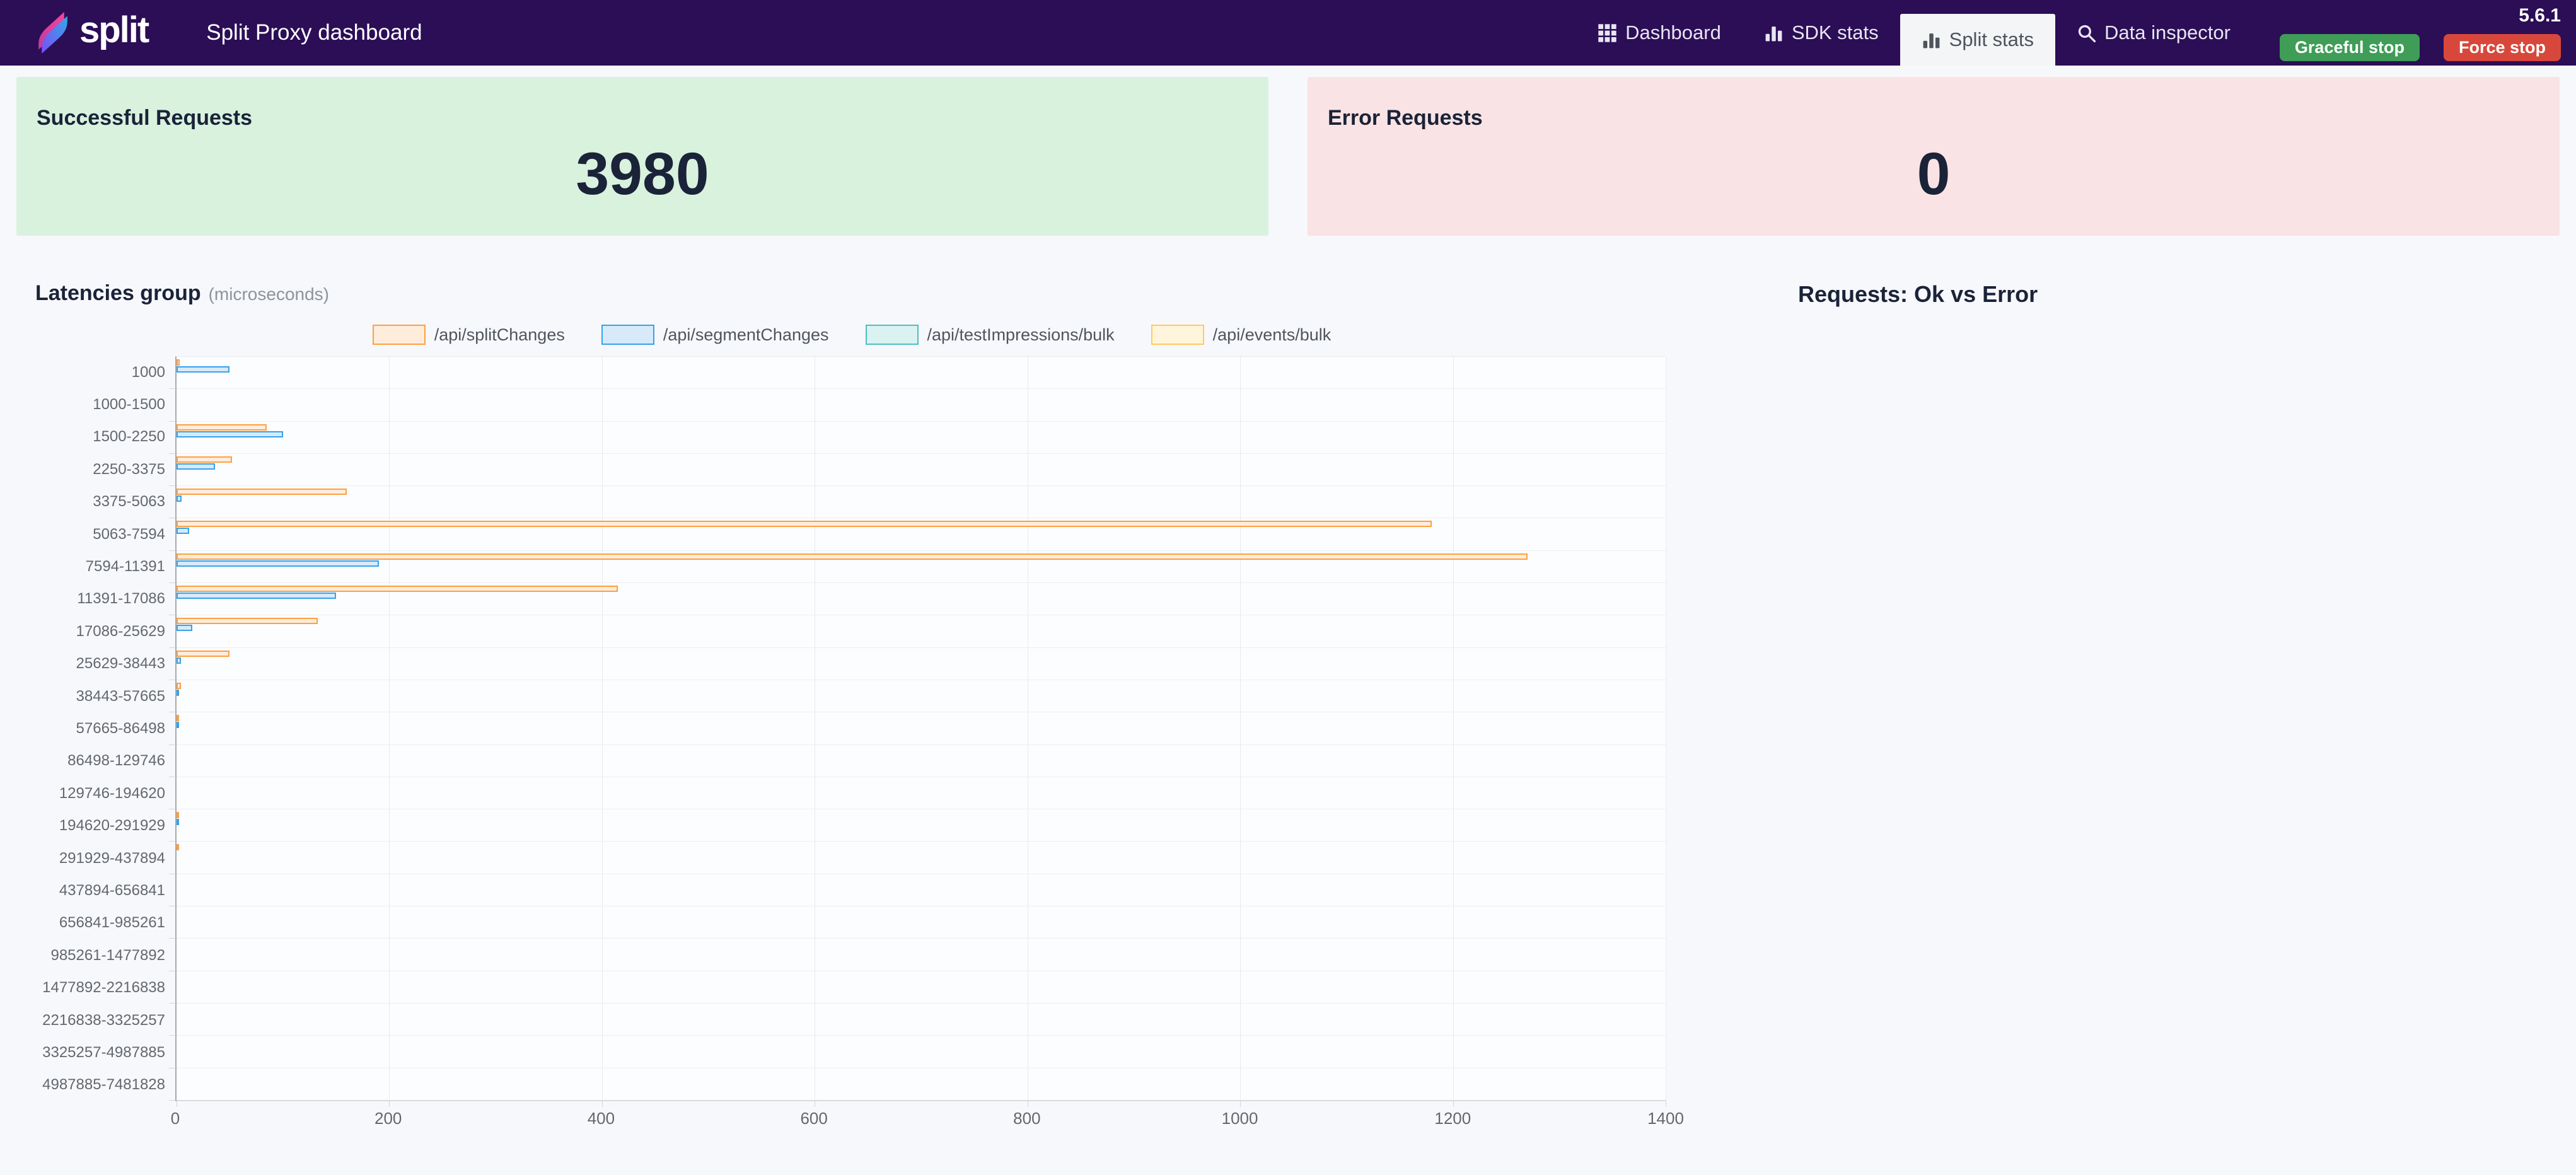  Describe the element at coordinates (112, 793) in the screenshot. I see `y-tick-label: 129746-194620` at that location.